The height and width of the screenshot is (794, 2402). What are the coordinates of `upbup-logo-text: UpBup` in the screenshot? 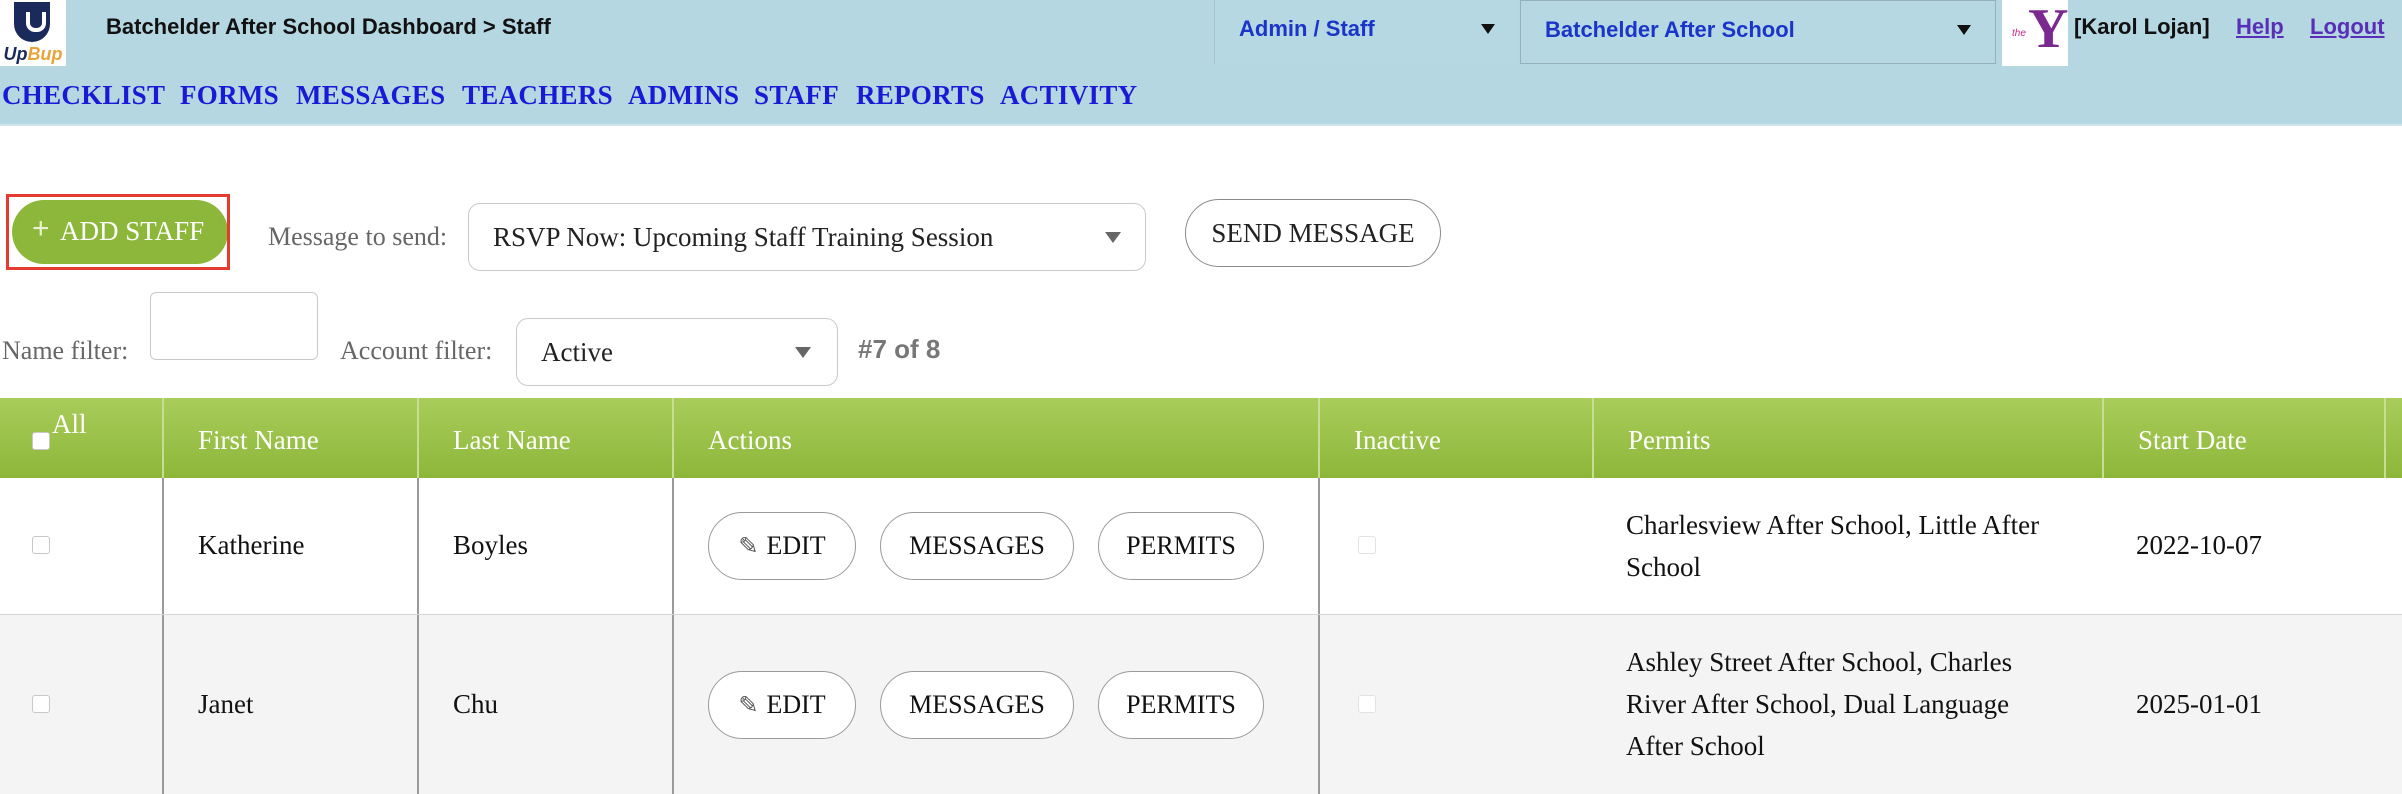 It's located at (33, 54).